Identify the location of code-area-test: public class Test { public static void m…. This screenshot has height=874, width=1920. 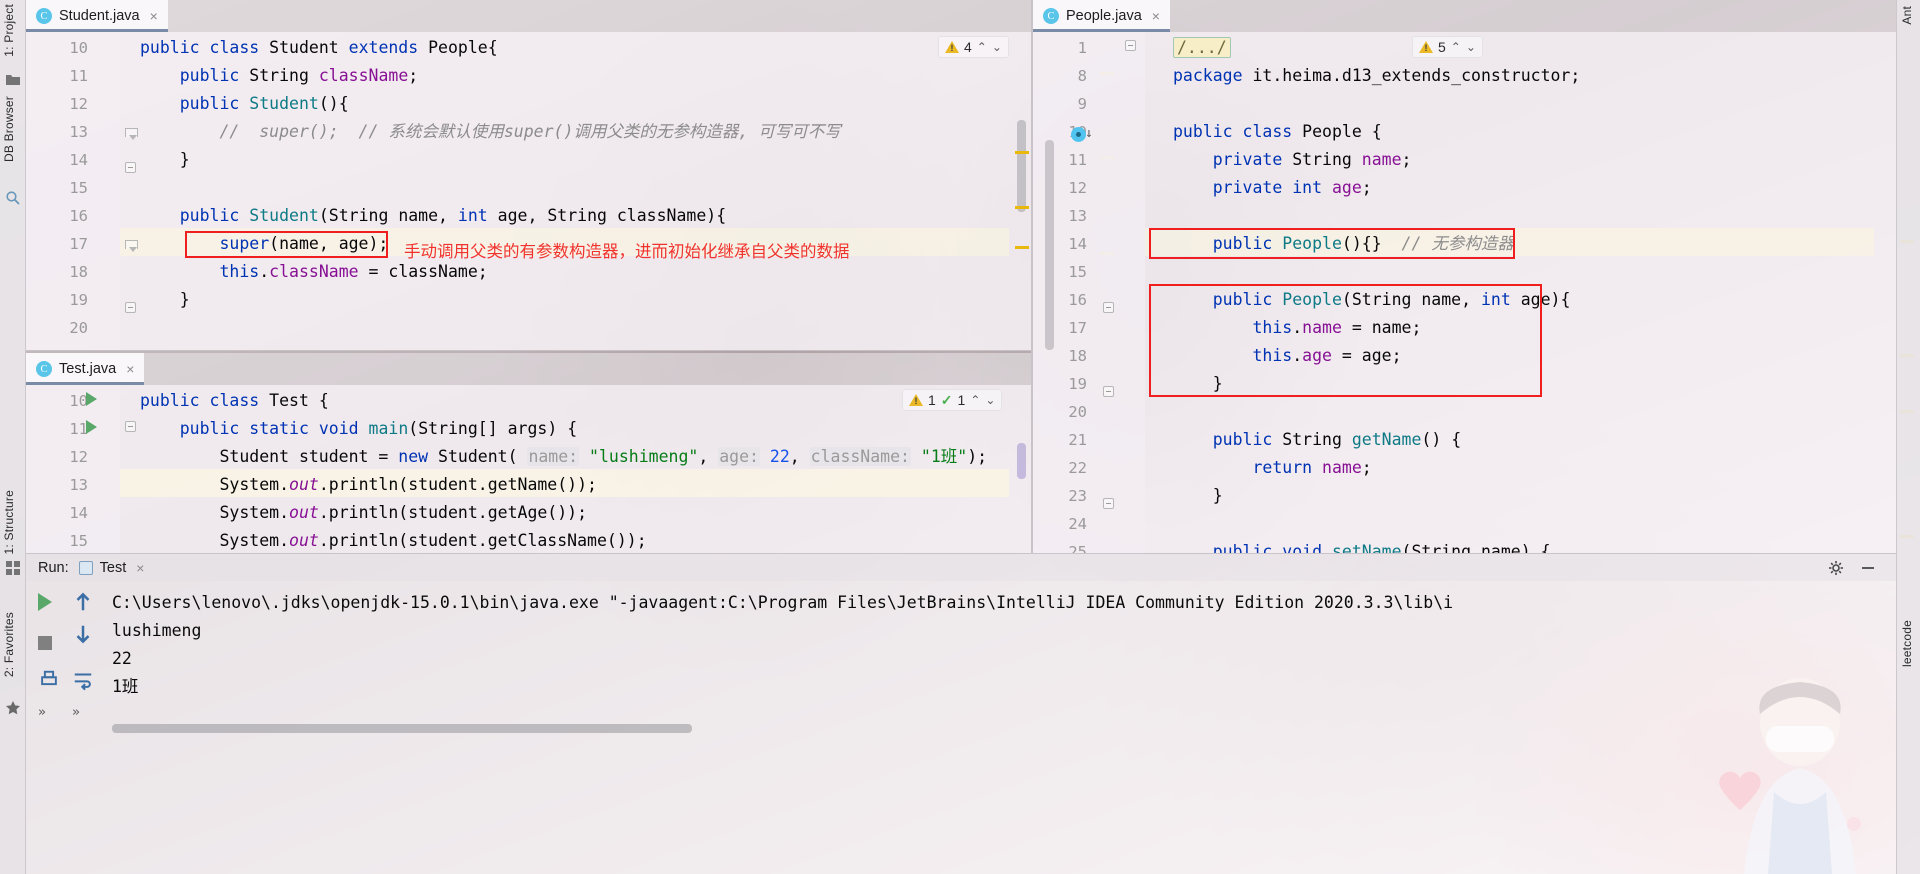
(564, 469).